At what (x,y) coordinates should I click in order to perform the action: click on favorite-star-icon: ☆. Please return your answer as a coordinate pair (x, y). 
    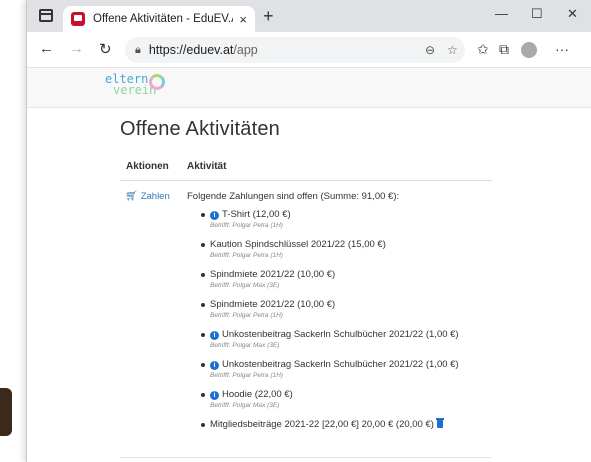
    Looking at the image, I should click on (452, 50).